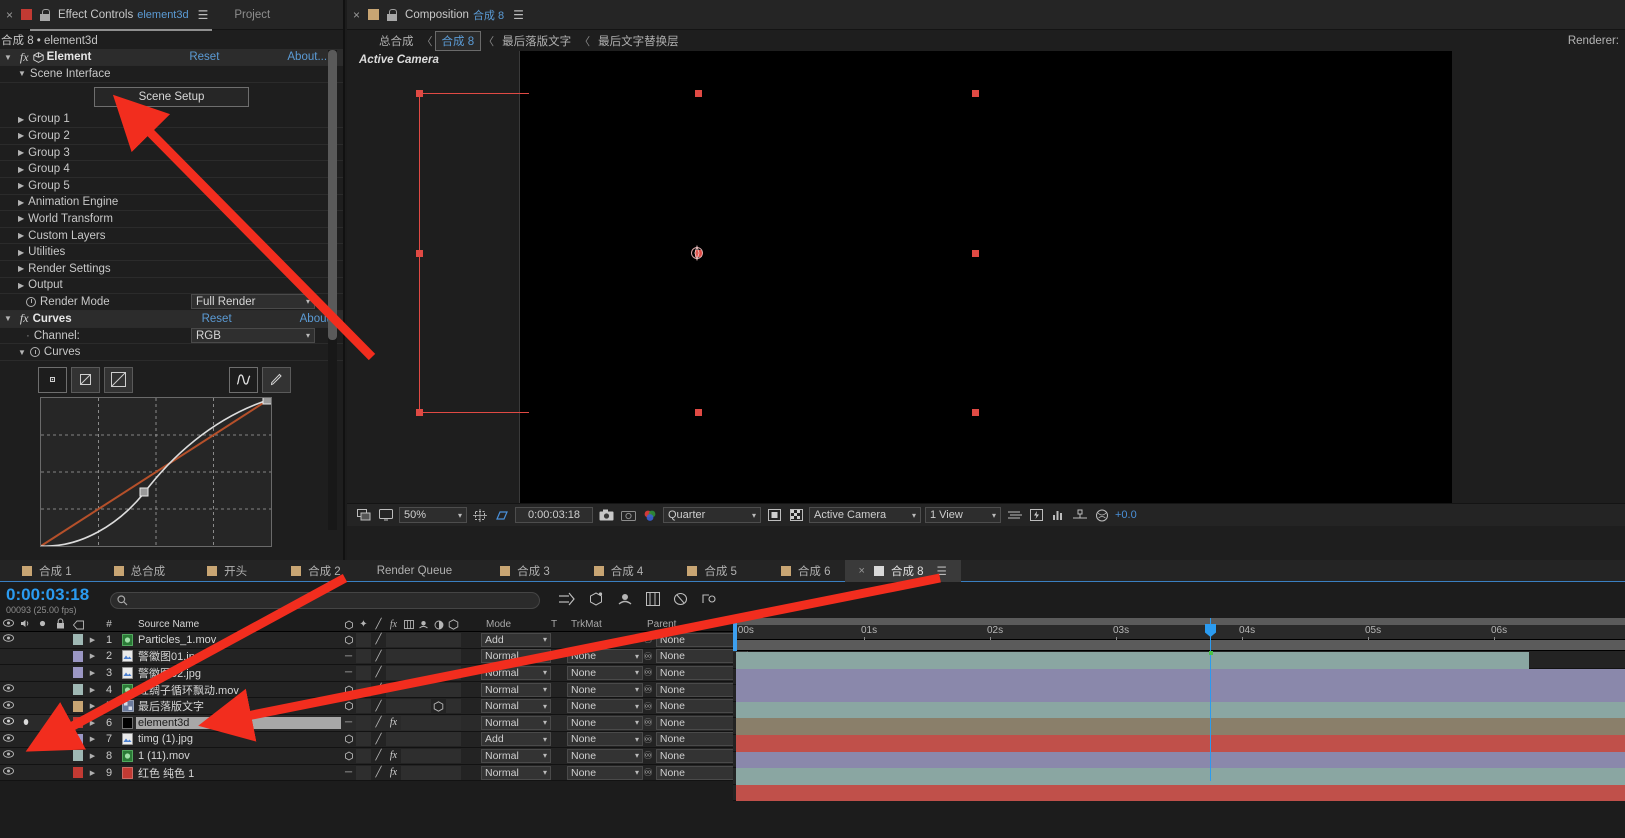  What do you see at coordinates (650, 515) in the screenshot?
I see `channels-icon` at bounding box center [650, 515].